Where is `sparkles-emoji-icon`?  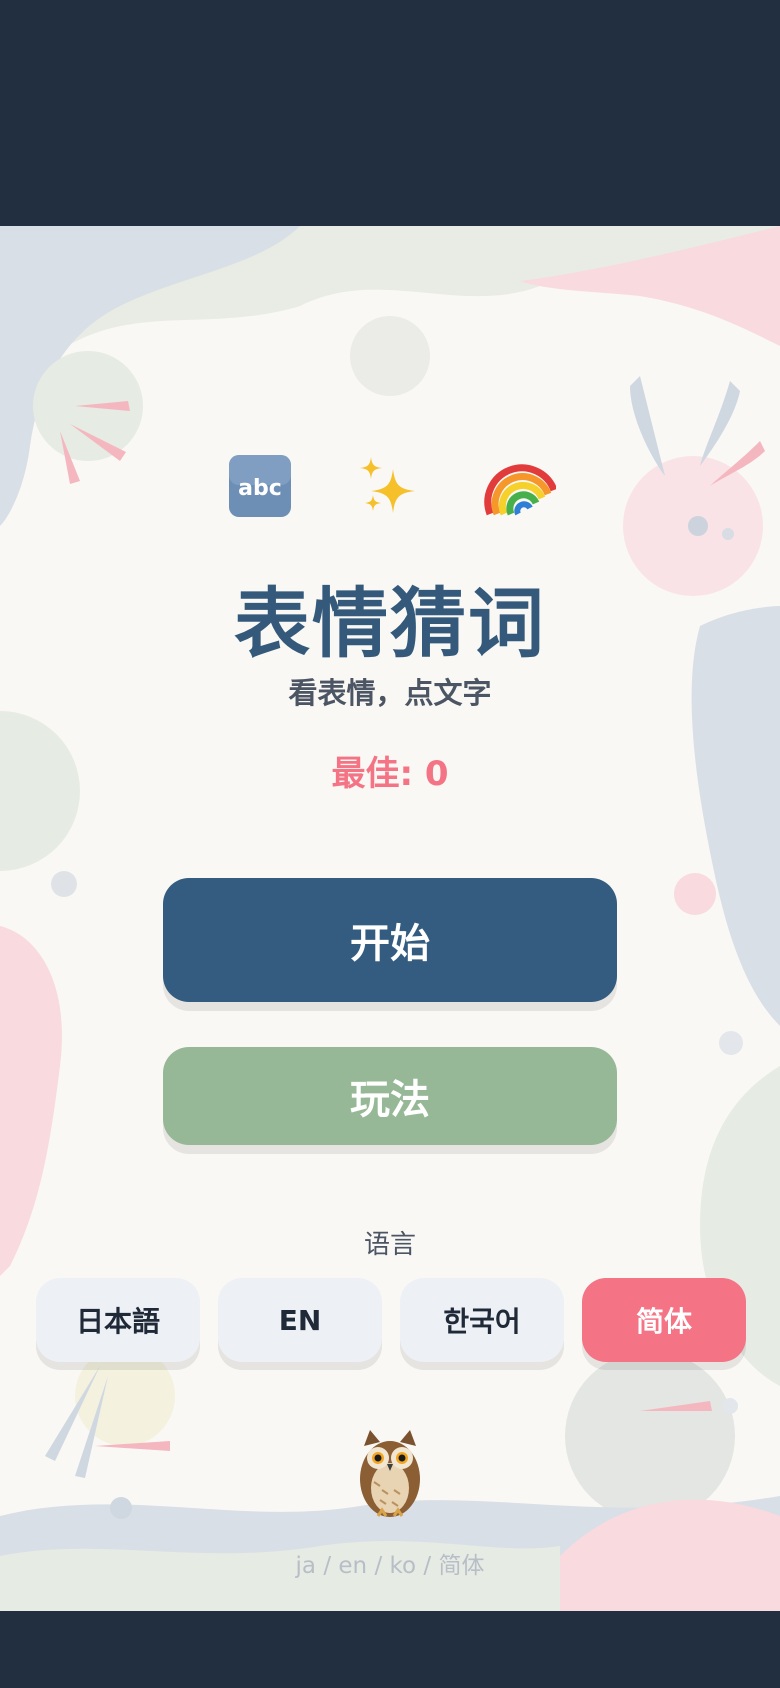 sparkles-emoji-icon is located at coordinates (390, 486).